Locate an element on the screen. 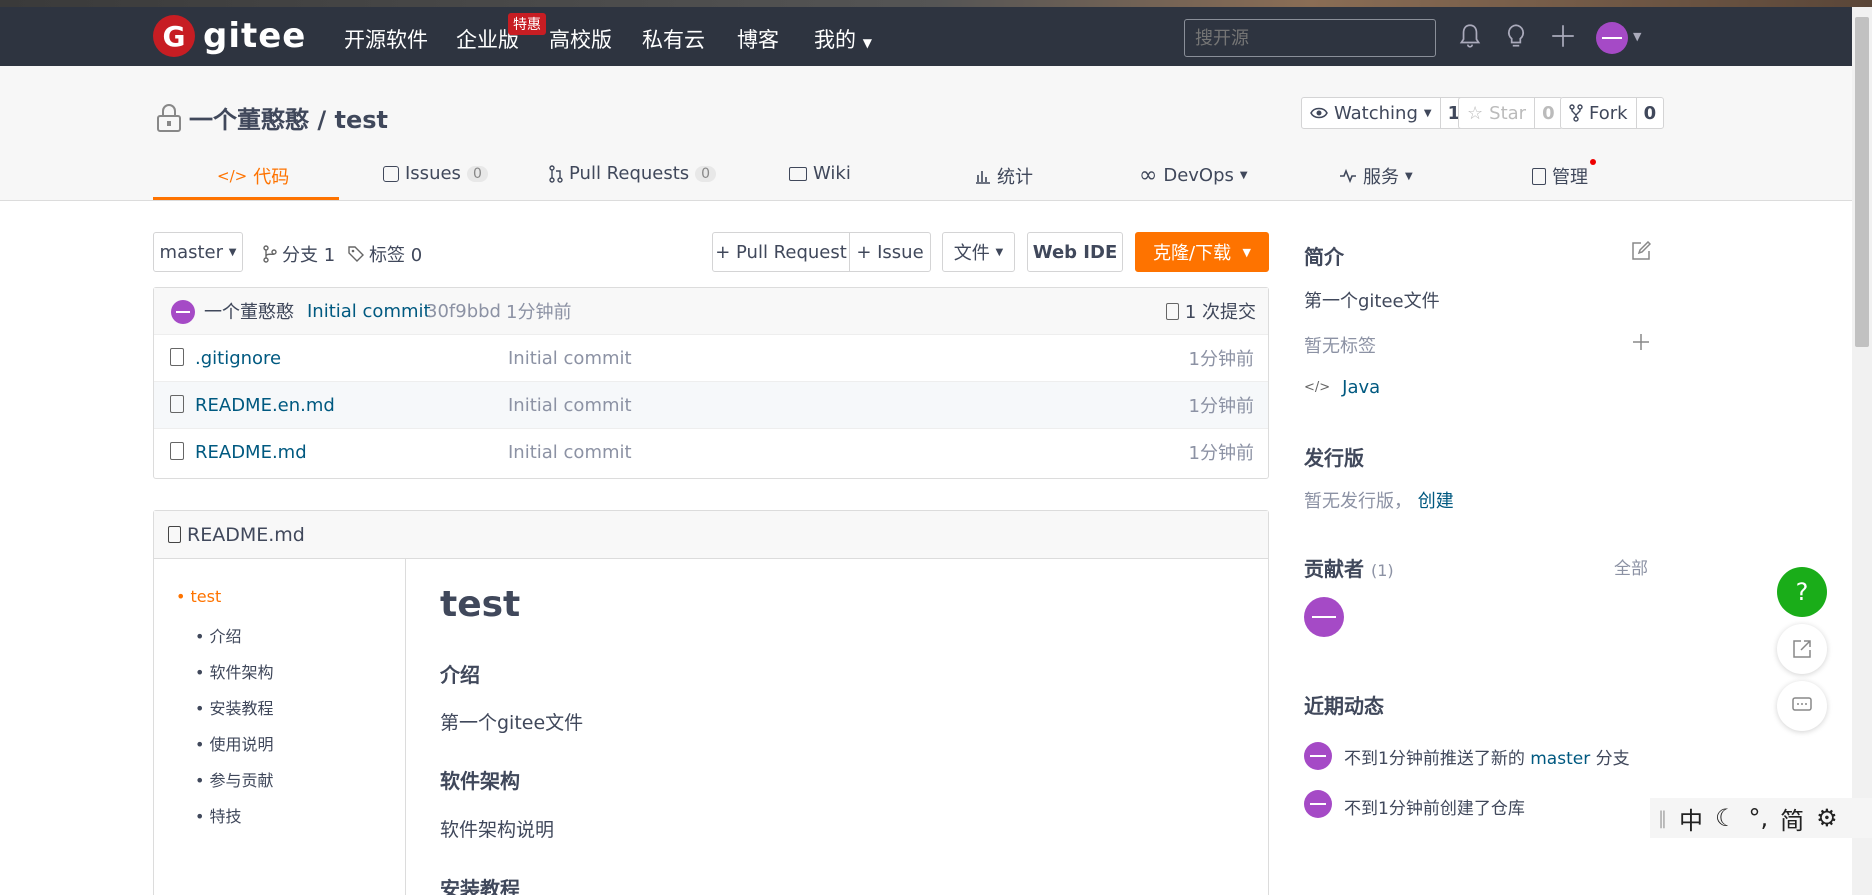  commit-hash: 30f9bbd is located at coordinates (463, 311).